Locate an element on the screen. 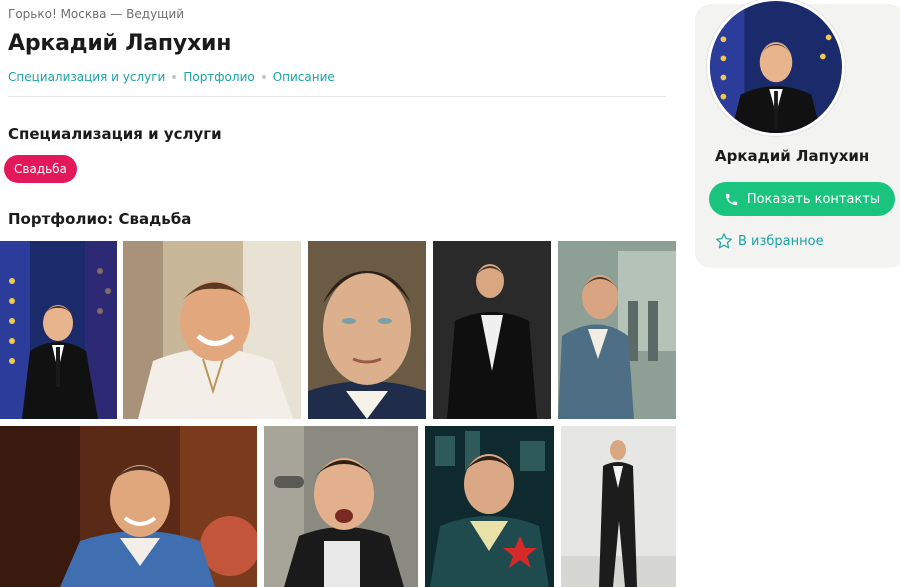 The image size is (900, 587). anchor-description: Описание is located at coordinates (304, 77).